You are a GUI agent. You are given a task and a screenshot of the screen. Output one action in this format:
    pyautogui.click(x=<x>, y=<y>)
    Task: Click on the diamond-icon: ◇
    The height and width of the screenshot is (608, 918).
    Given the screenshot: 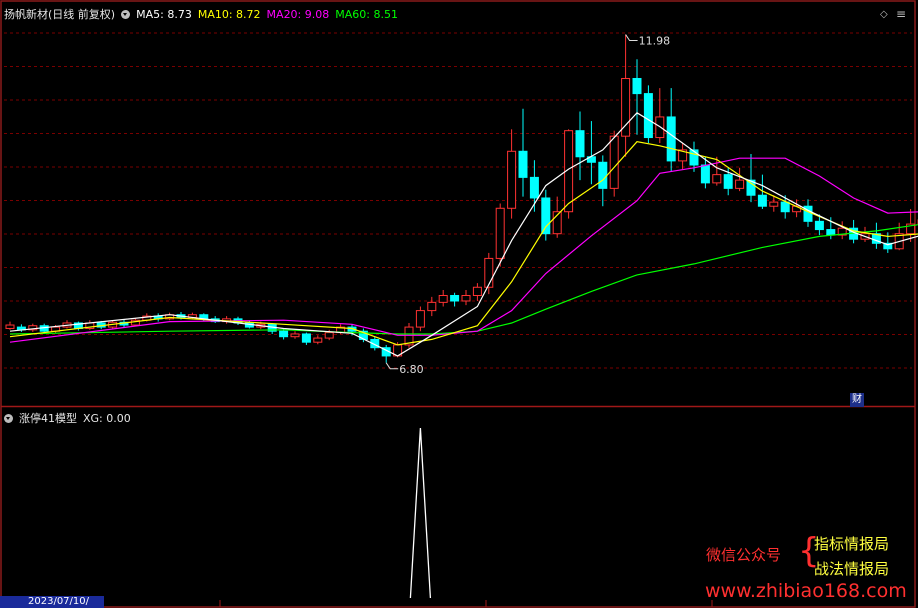 What is the action you would take?
    pyautogui.click(x=884, y=14)
    